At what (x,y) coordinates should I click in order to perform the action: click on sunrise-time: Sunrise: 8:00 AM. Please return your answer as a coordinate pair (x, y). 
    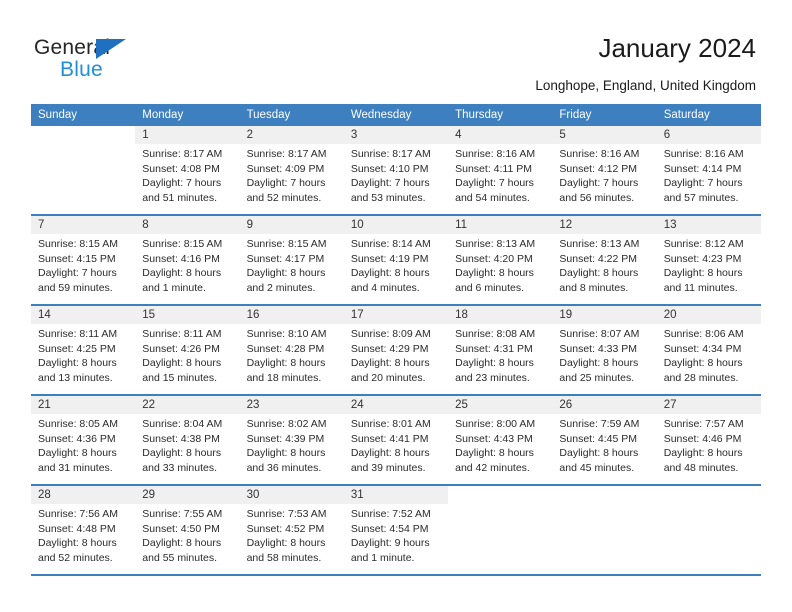
    Looking at the image, I should click on (495, 424).